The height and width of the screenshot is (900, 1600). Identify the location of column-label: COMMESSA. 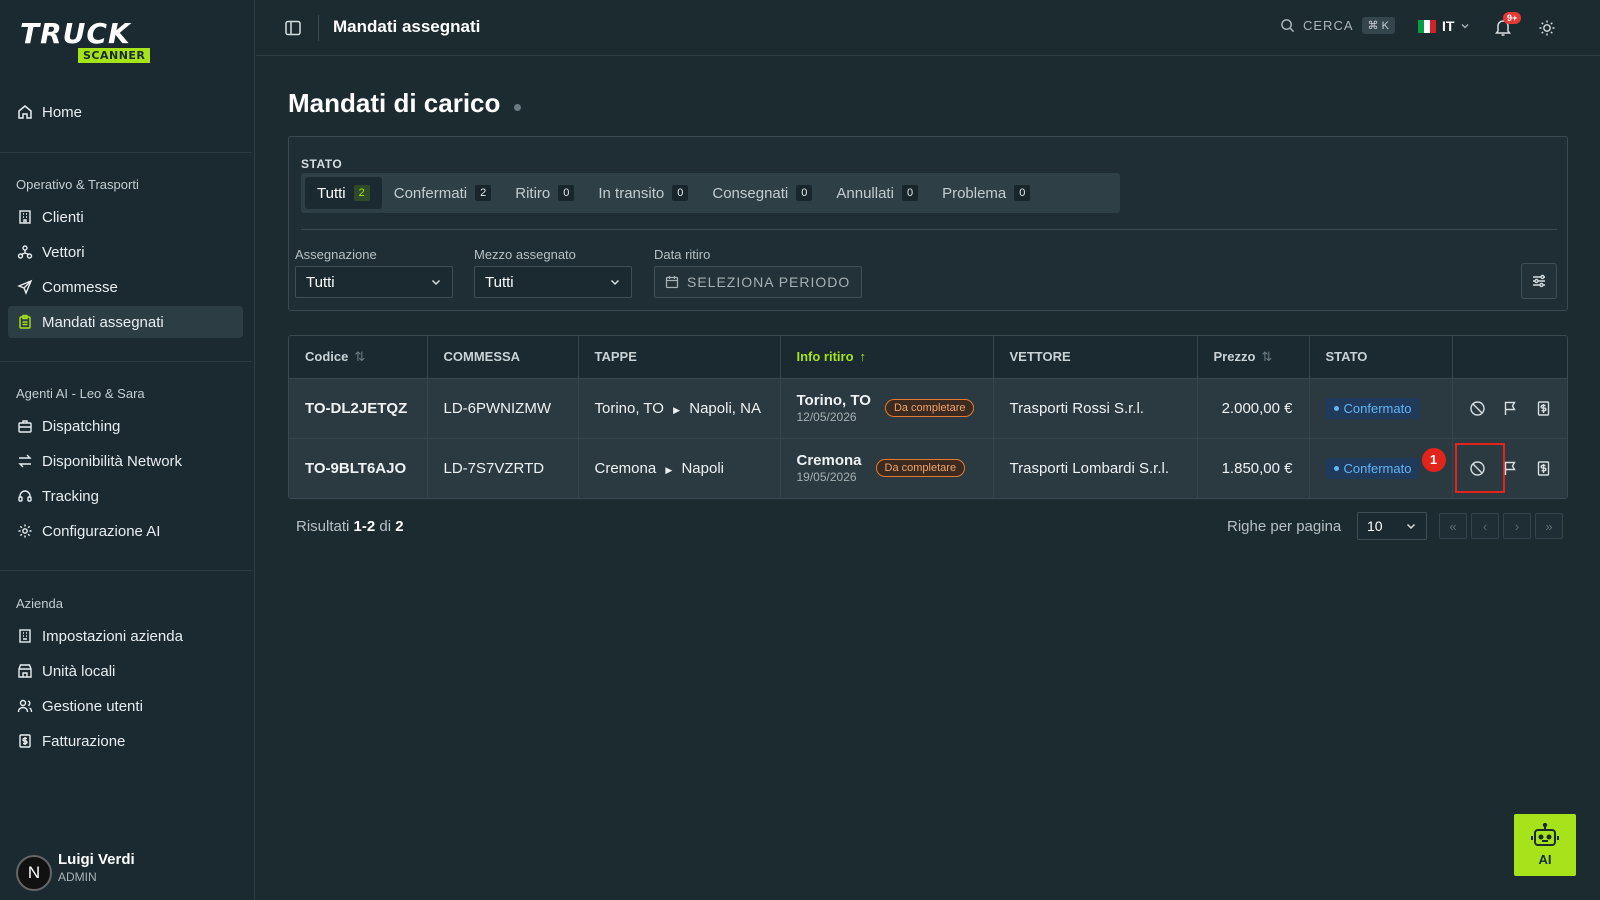
(482, 357).